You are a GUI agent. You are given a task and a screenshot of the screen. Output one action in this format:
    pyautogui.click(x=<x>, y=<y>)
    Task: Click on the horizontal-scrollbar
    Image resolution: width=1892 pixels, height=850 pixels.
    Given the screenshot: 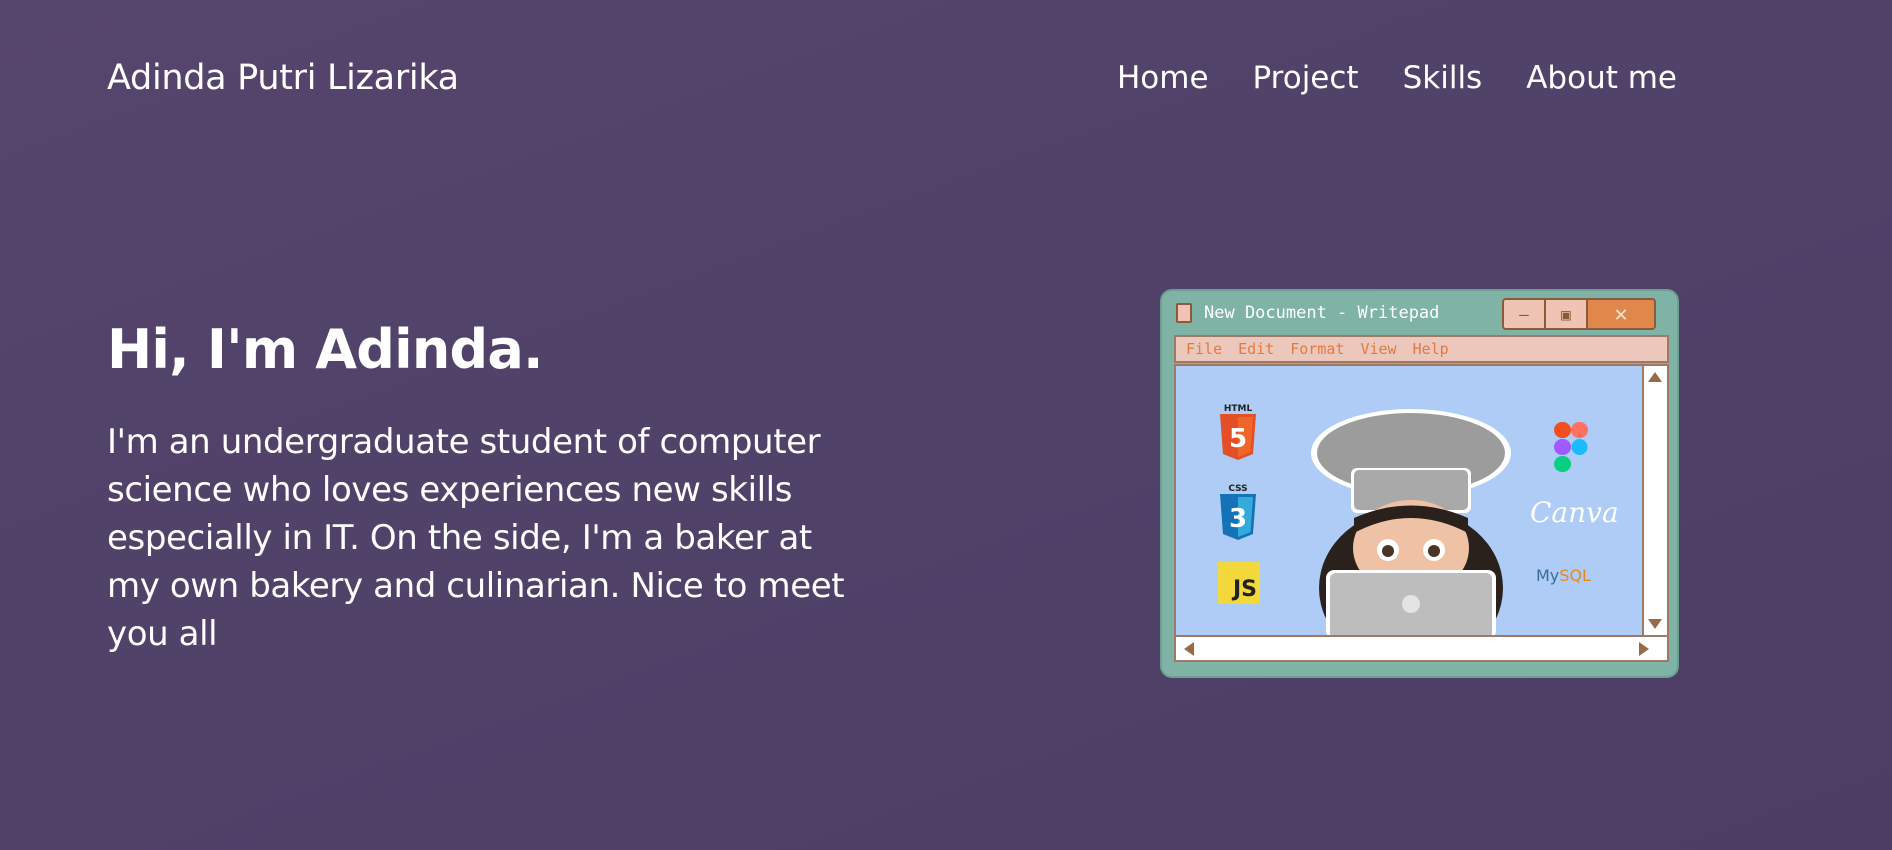 What is the action you would take?
    pyautogui.click(x=1421, y=649)
    